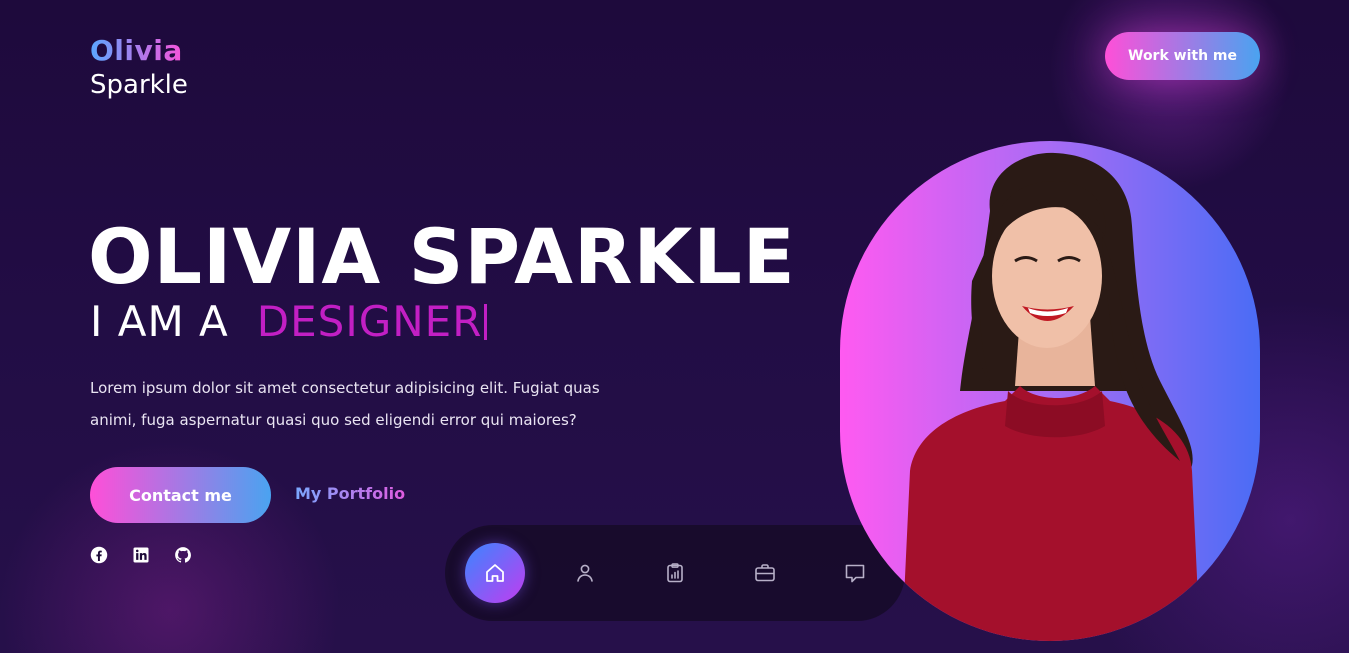  I want to click on logo-first-name: Olivia, so click(139, 51).